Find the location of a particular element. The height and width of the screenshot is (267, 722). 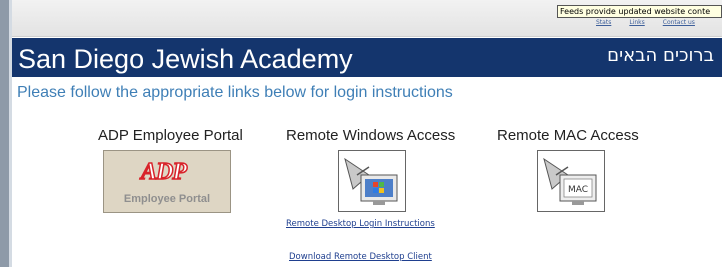

adp-logo: ADP is located at coordinates (164, 172).